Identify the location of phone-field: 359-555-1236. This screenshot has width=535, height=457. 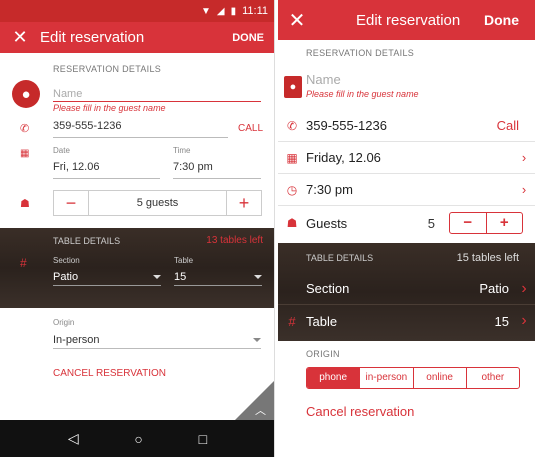
(140, 129).